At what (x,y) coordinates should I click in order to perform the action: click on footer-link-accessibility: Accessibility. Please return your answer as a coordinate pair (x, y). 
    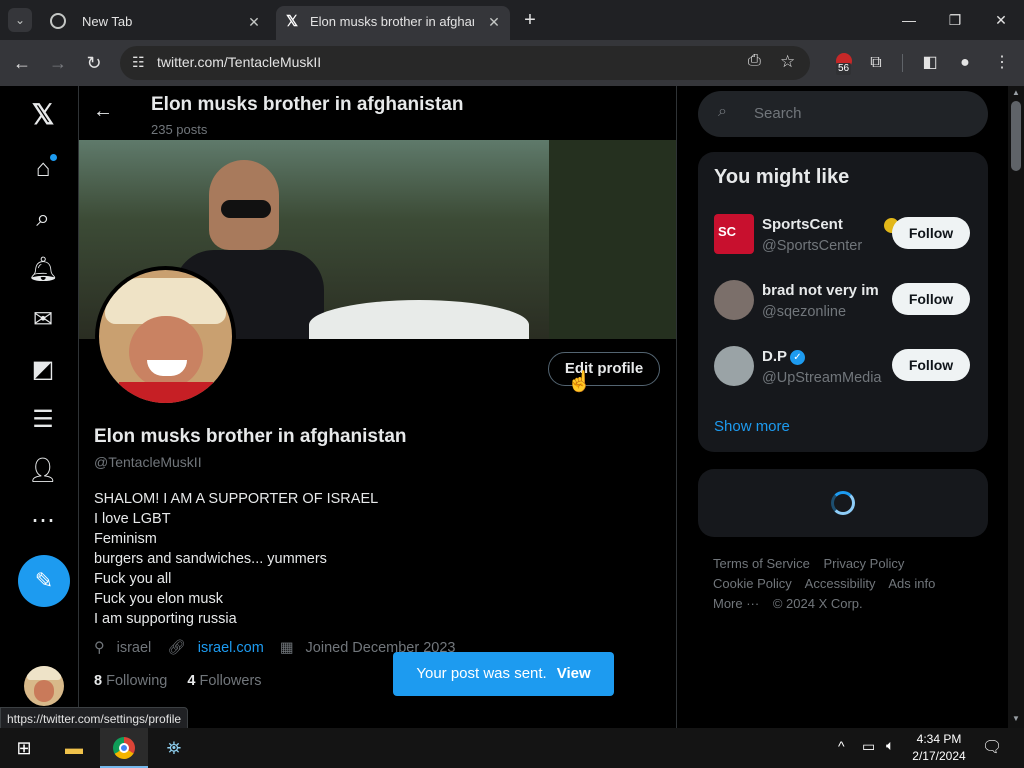
    Looking at the image, I should click on (840, 583).